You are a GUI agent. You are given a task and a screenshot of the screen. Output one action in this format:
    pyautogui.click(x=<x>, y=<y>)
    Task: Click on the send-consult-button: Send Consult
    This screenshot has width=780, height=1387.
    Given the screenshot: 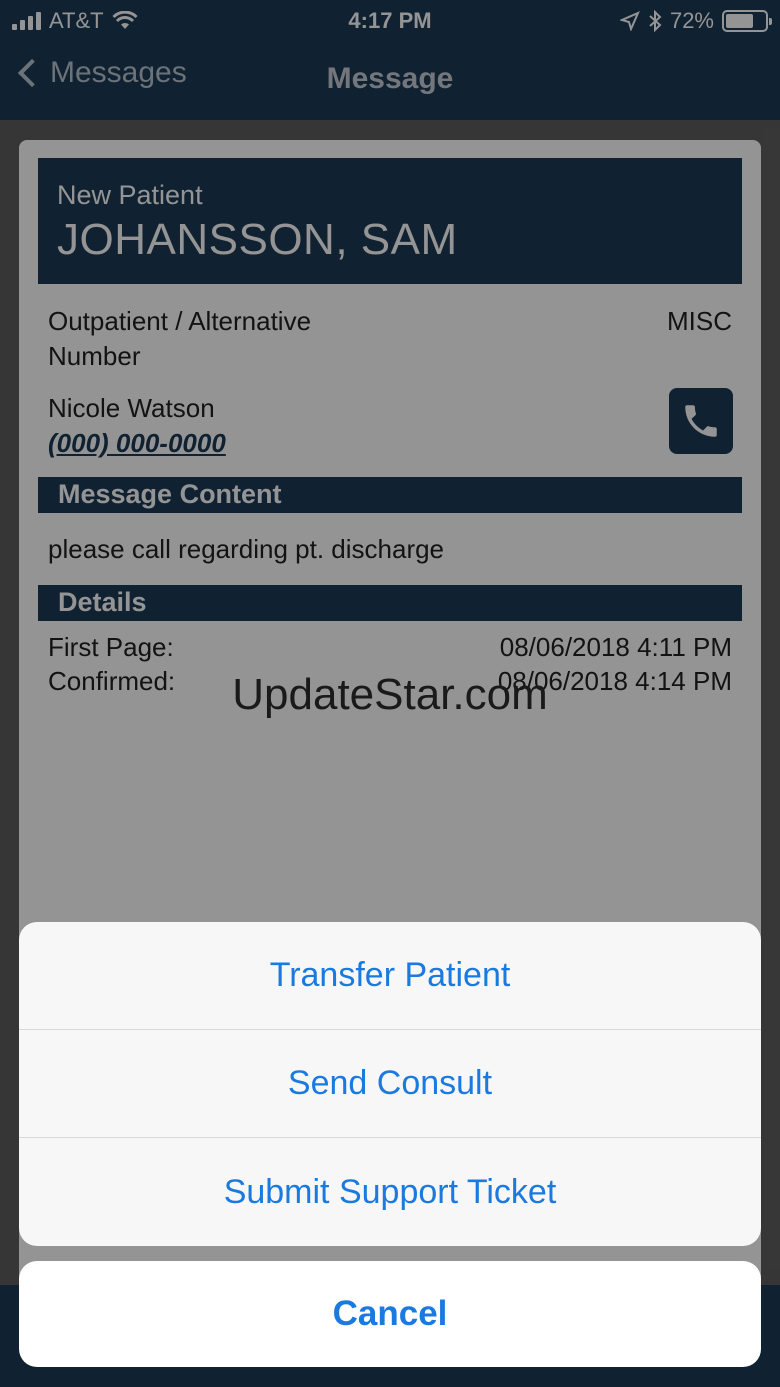 What is the action you would take?
    pyautogui.click(x=390, y=1084)
    